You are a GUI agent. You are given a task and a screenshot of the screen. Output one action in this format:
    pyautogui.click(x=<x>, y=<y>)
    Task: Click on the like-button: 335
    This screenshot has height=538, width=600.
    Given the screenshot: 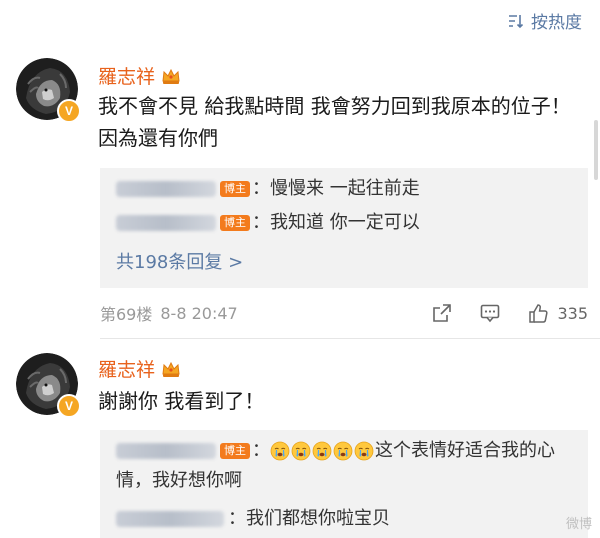 What is the action you would take?
    pyautogui.click(x=557, y=313)
    